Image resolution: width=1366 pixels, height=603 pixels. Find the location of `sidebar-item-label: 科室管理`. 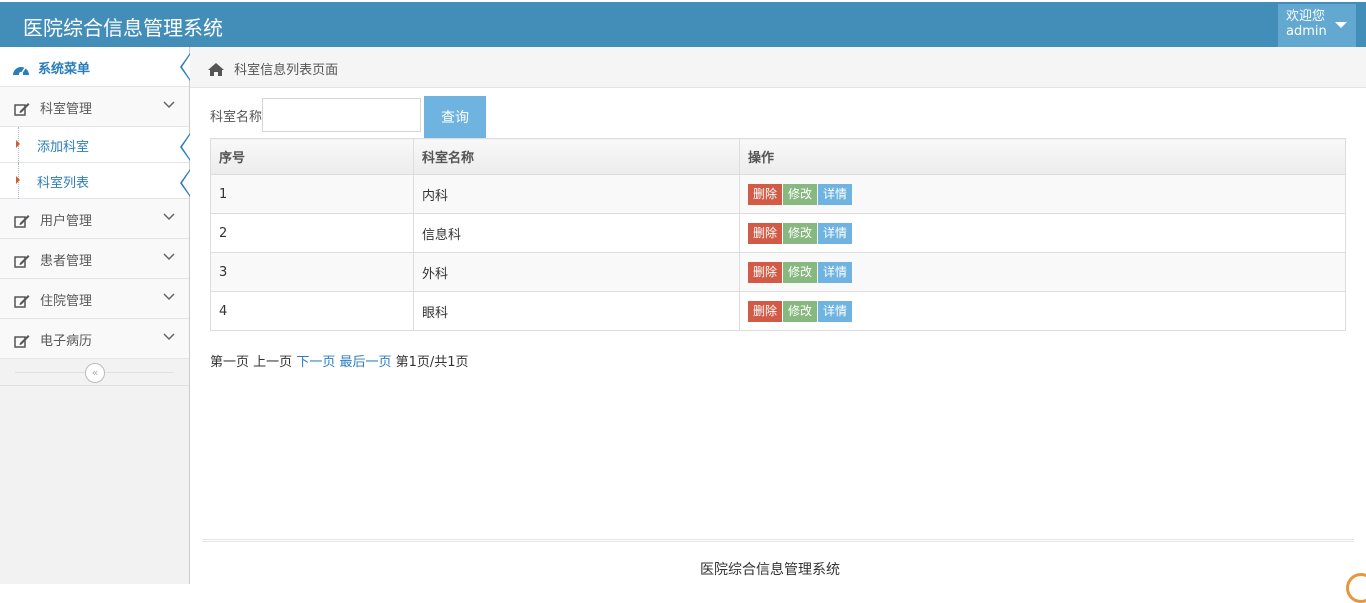

sidebar-item-label: 科室管理 is located at coordinates (66, 109).